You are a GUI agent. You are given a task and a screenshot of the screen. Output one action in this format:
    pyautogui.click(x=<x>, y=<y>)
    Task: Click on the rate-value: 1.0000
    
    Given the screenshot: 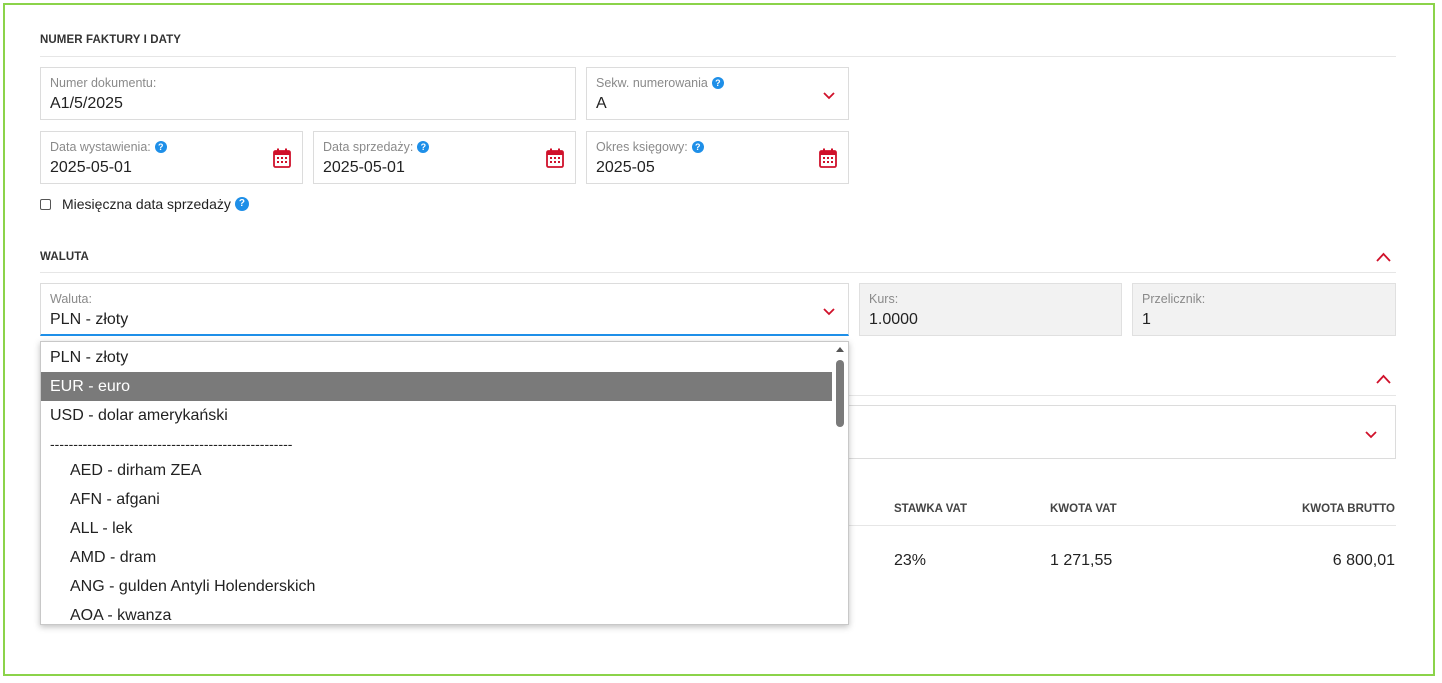 What is the action you would take?
    pyautogui.click(x=893, y=319)
    